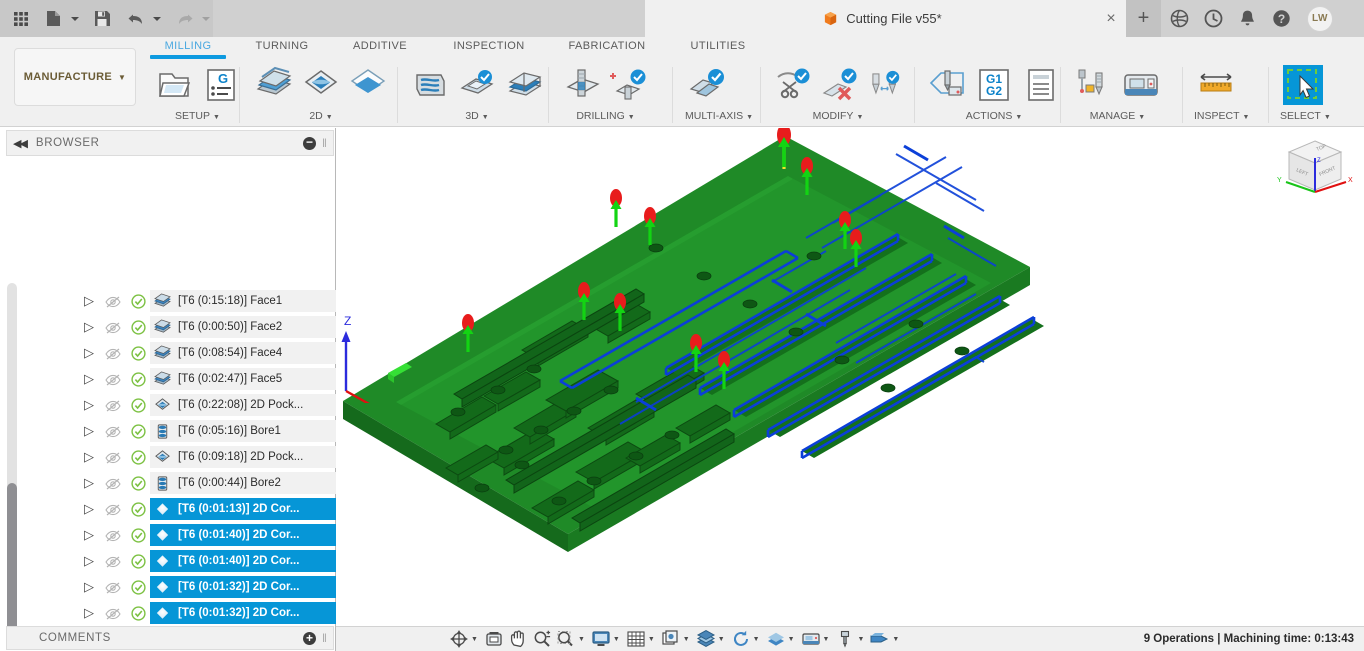  What do you see at coordinates (518, 639) in the screenshot?
I see `pan-icon-button` at bounding box center [518, 639].